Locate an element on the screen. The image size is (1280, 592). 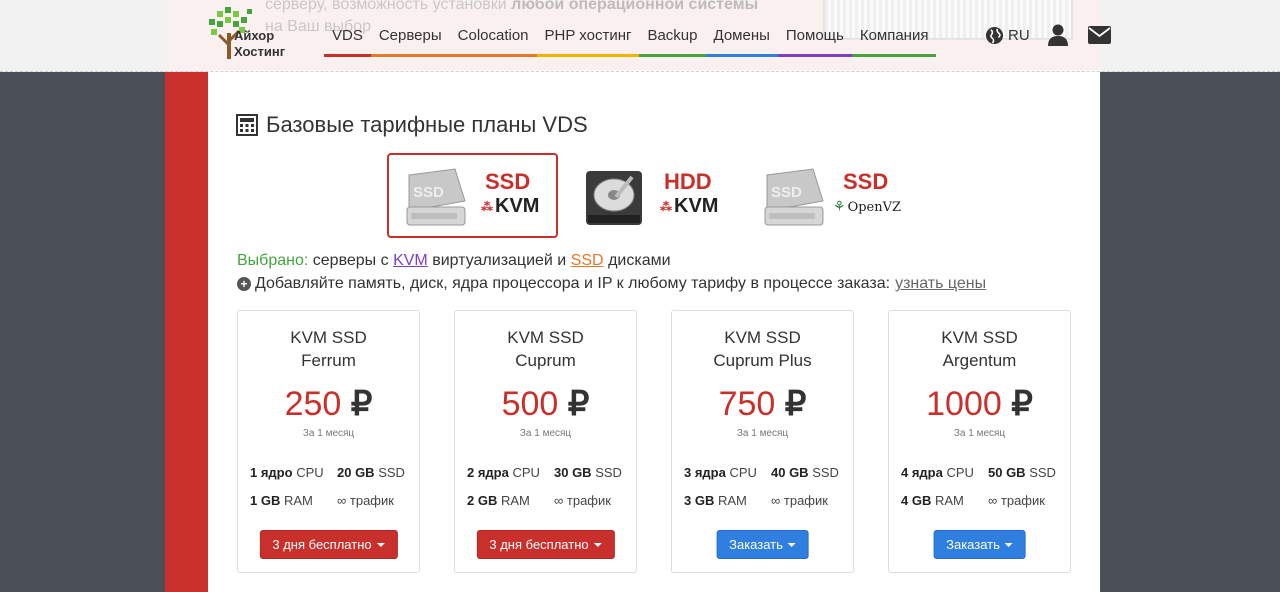
selected-label: Выбрано: is located at coordinates (273, 260).